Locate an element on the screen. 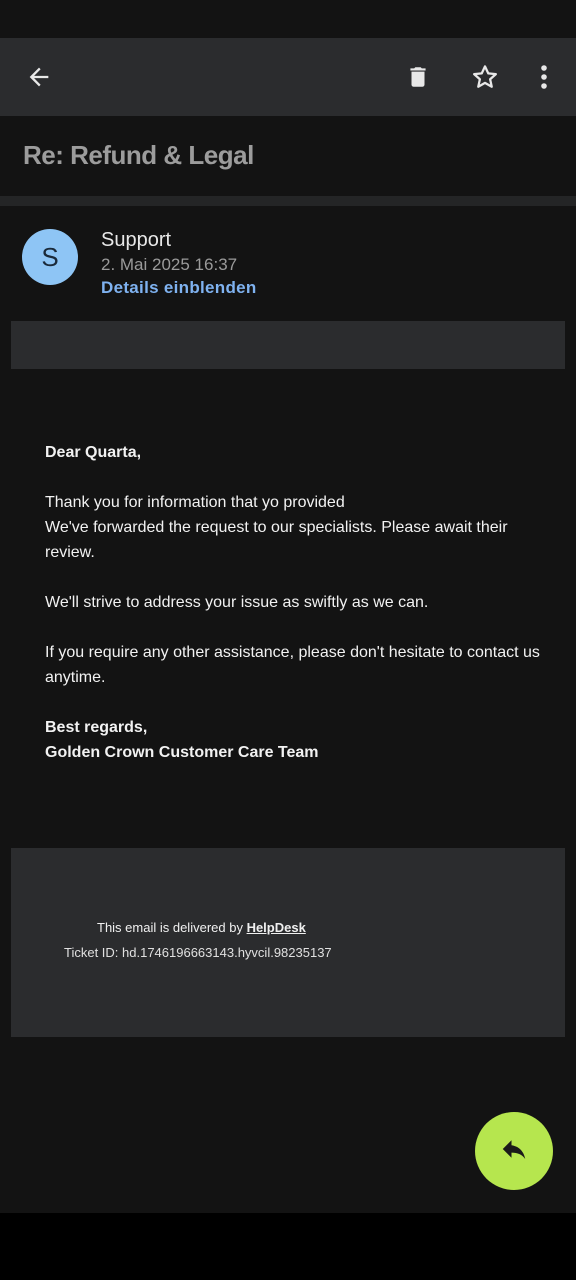 This screenshot has width=576, height=1280. star-icon is located at coordinates (485, 77).